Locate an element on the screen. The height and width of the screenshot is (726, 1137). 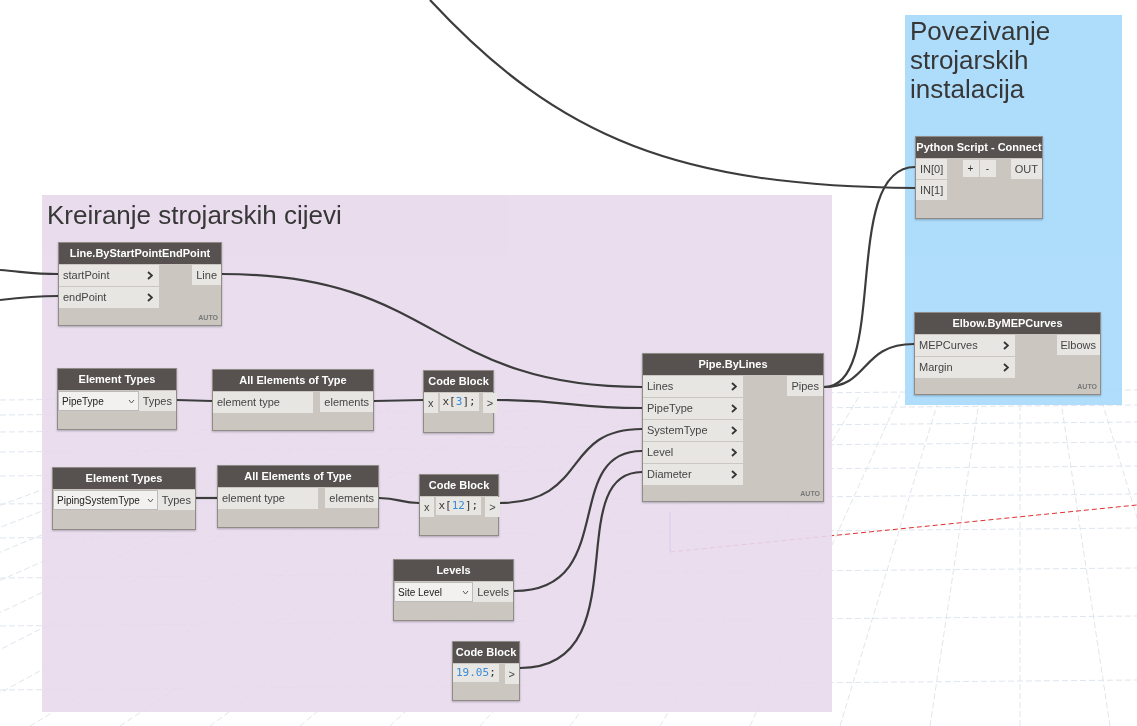
node: Code Block 19.05; > is located at coordinates (486, 671).